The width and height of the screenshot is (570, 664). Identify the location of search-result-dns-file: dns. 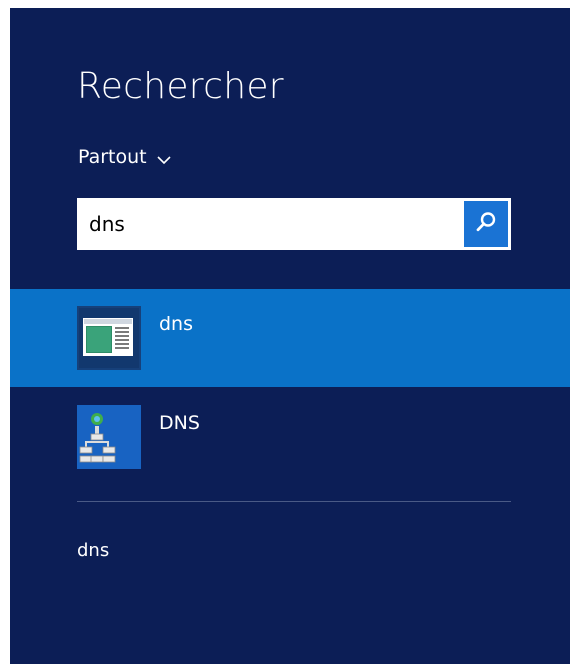
(290, 338).